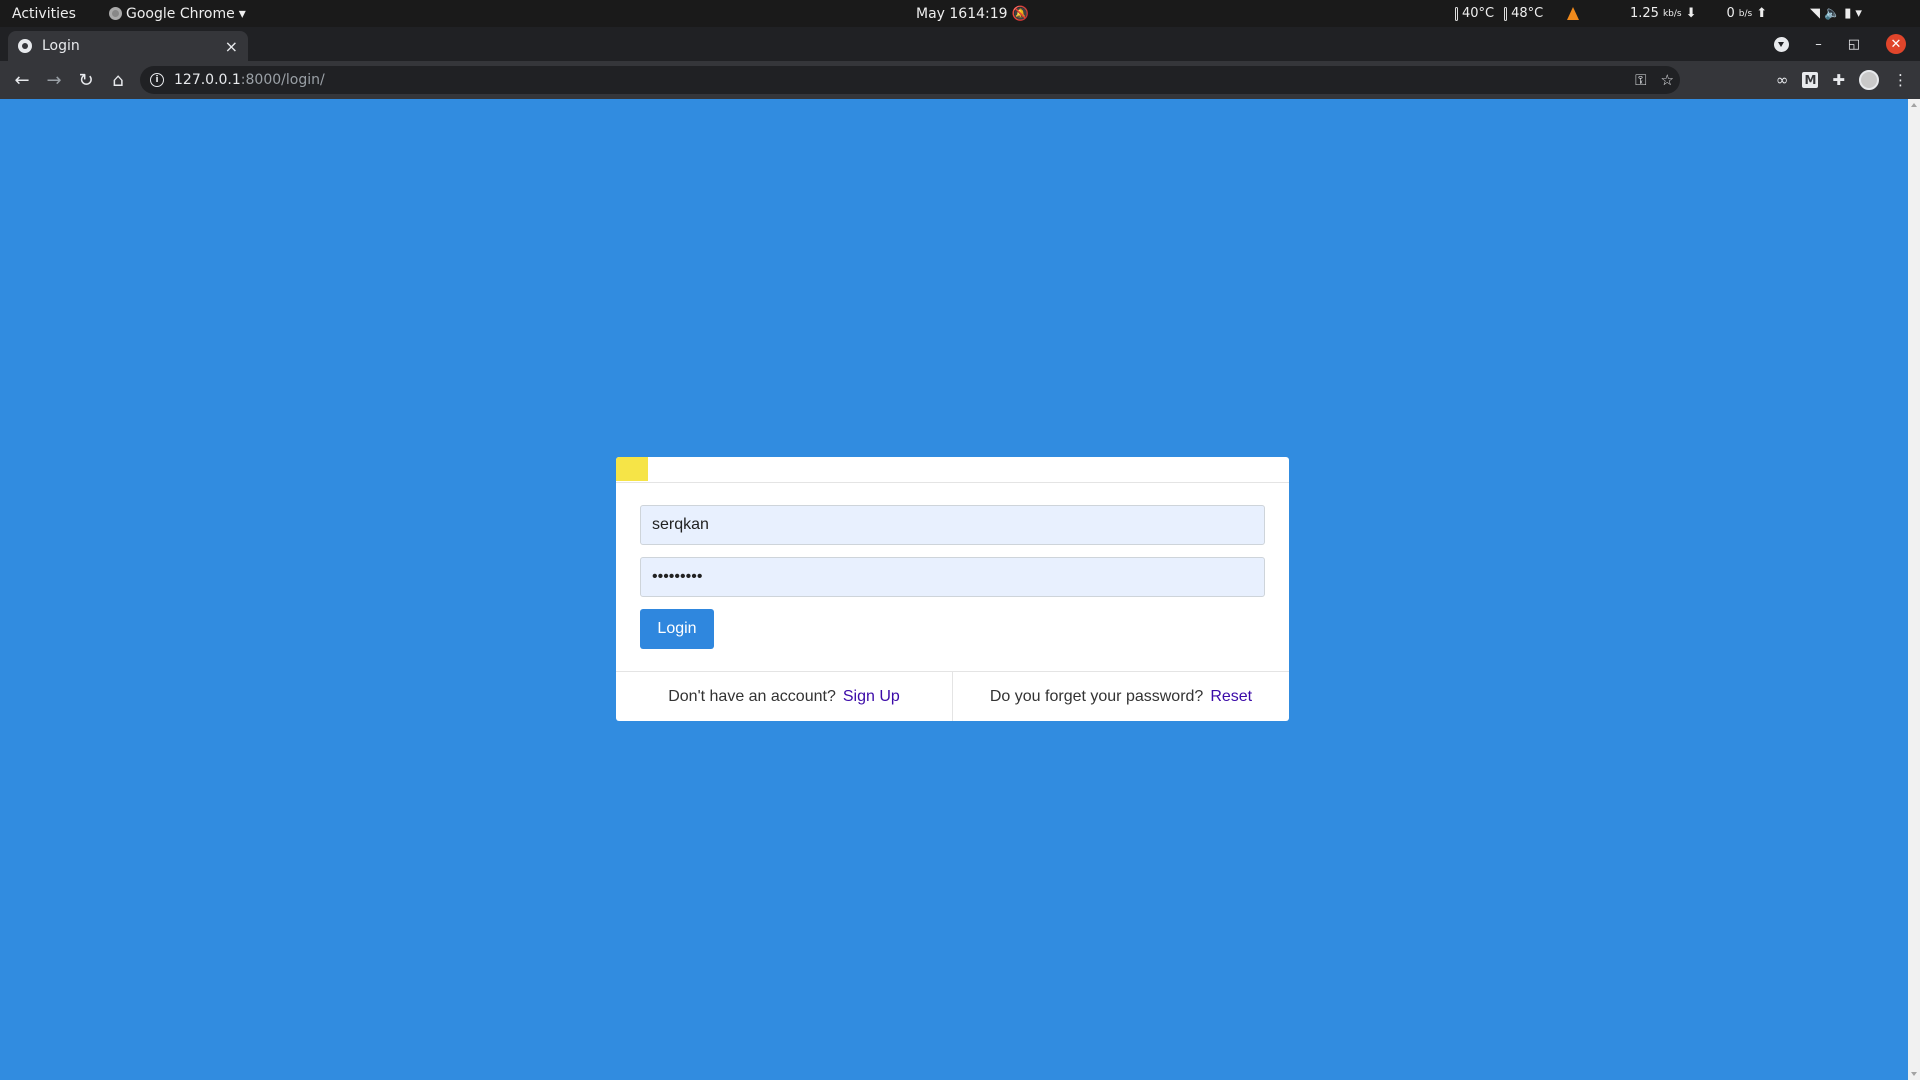 Image resolution: width=1920 pixels, height=1080 pixels. I want to click on sensor-indicator: 40°C 48°C, so click(1517, 13).